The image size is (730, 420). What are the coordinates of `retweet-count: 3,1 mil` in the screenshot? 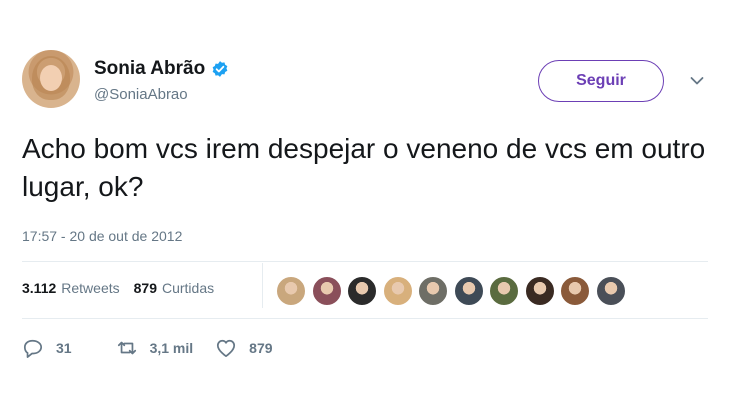 It's located at (171, 348).